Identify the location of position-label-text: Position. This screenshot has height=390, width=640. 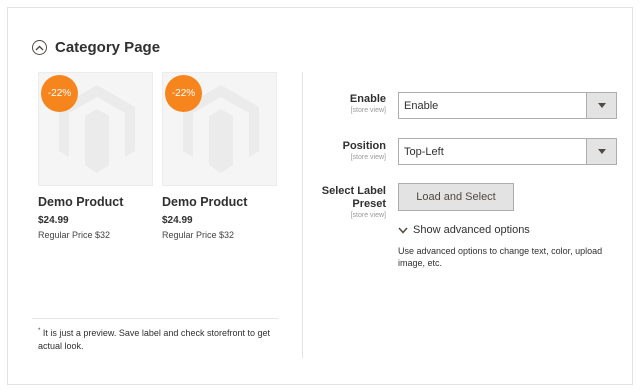
(364, 146).